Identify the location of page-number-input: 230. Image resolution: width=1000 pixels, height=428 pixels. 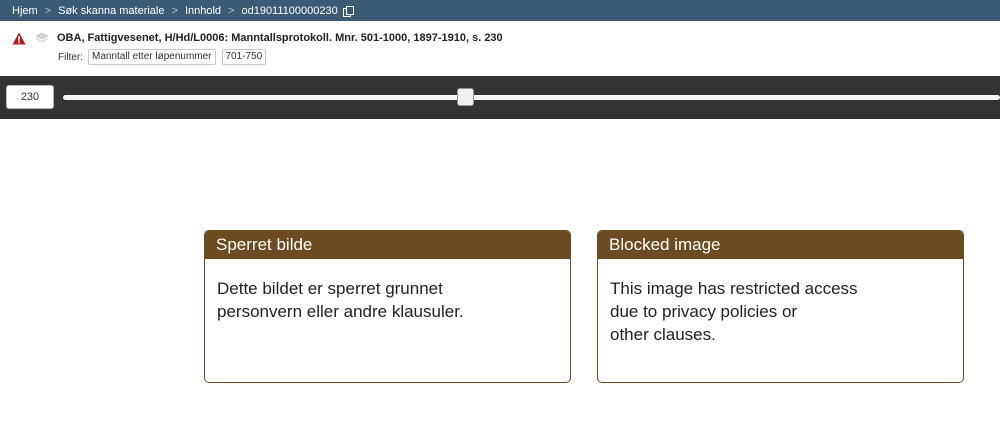
(30, 97).